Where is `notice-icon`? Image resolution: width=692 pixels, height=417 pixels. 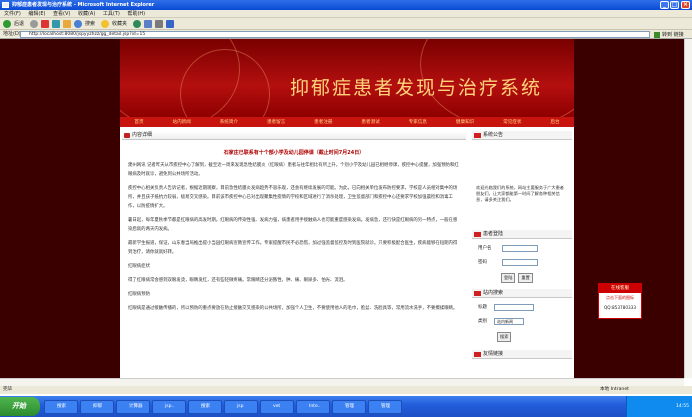 notice-icon is located at coordinates (477, 135).